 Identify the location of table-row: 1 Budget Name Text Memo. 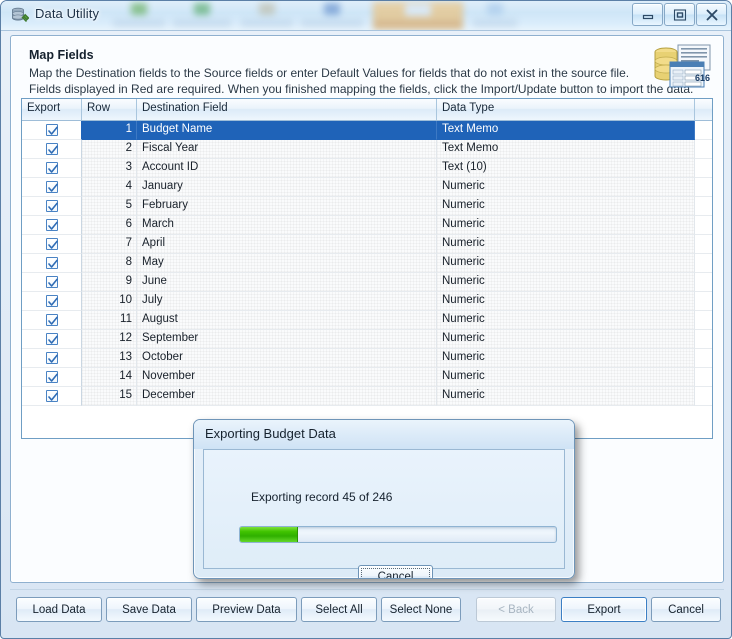
(367, 130).